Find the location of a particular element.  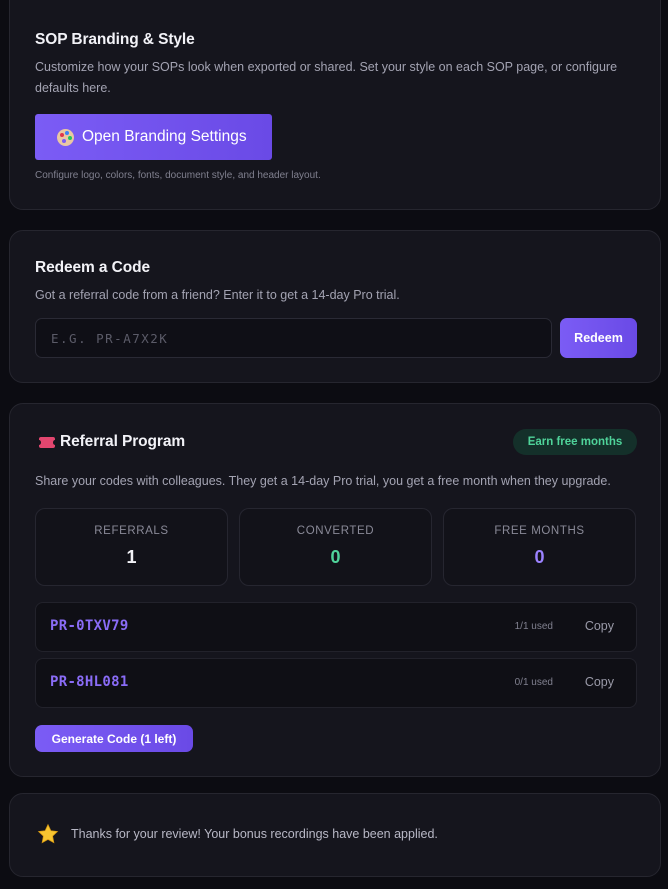

referral-code: PR-0TXV79 is located at coordinates (89, 626).